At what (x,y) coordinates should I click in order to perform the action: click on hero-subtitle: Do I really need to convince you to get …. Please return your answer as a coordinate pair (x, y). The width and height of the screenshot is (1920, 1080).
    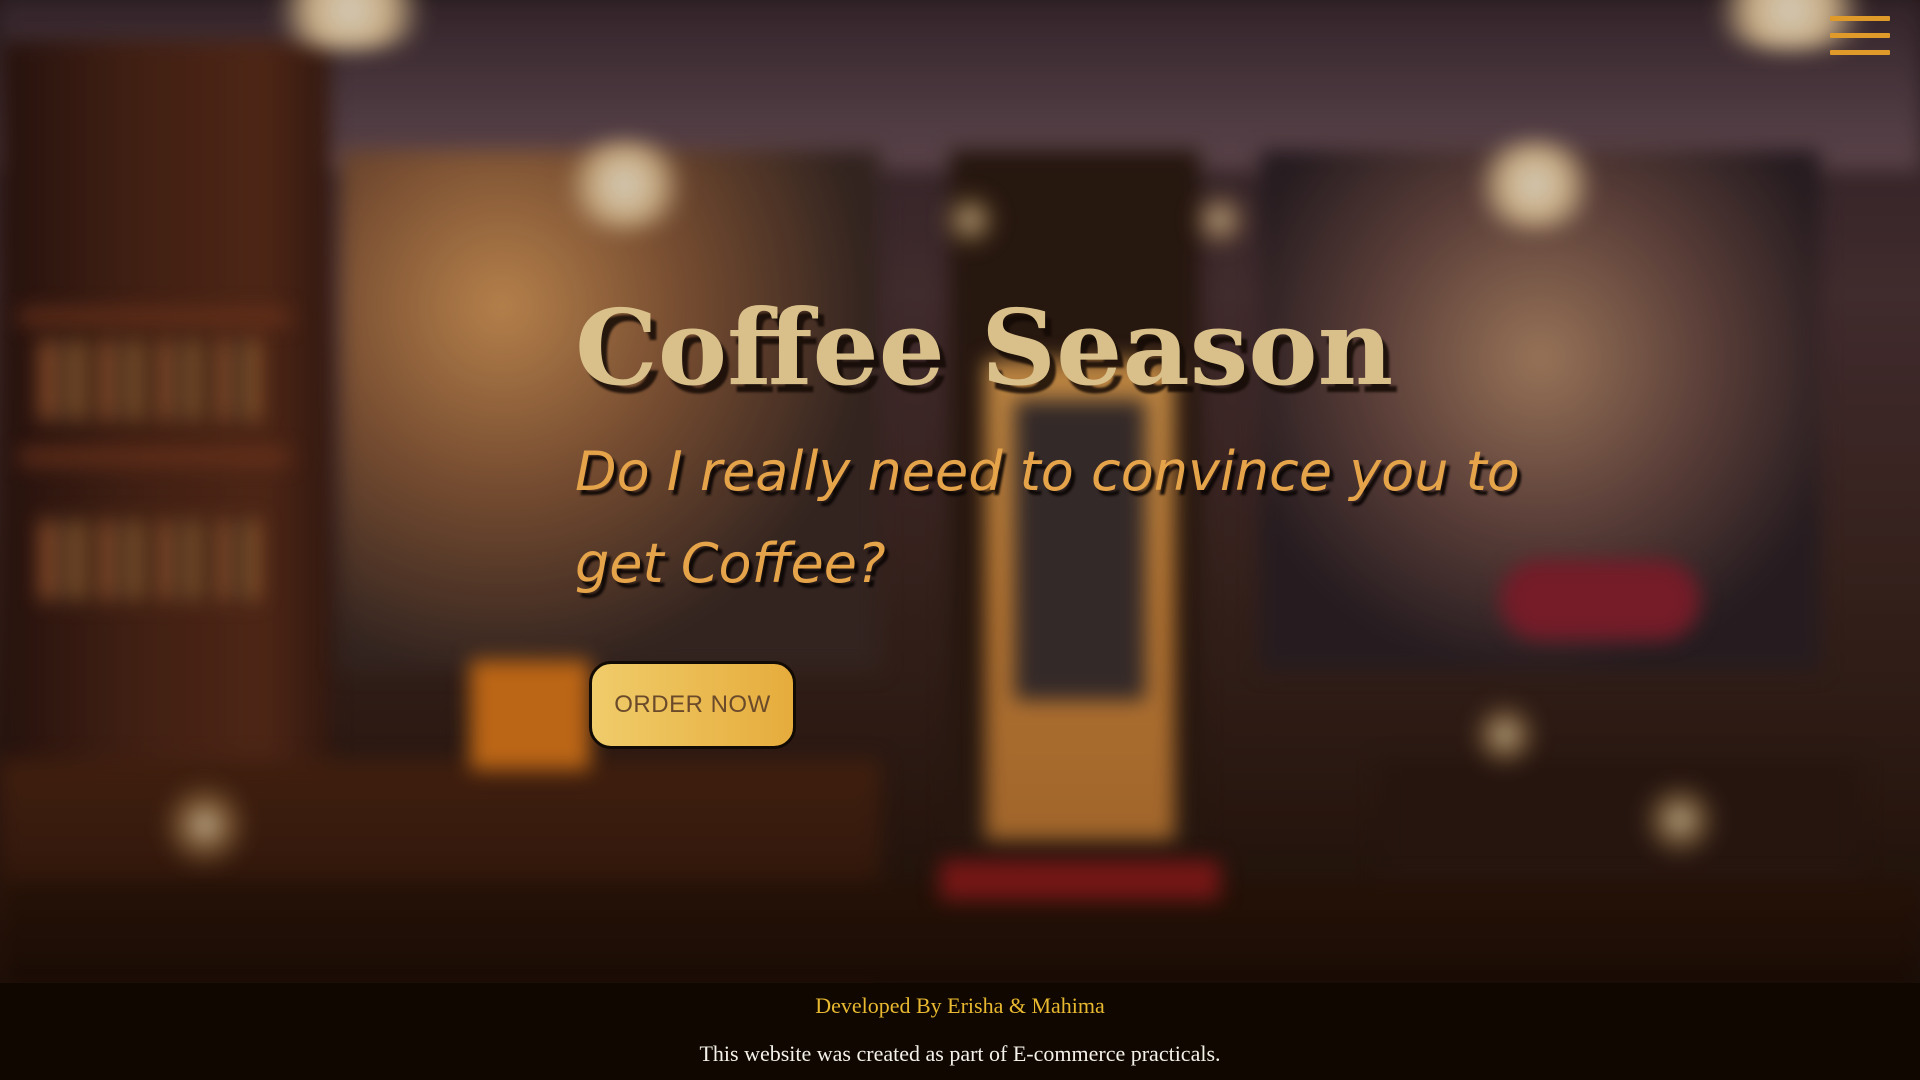
    Looking at the image, I should click on (1047, 517).